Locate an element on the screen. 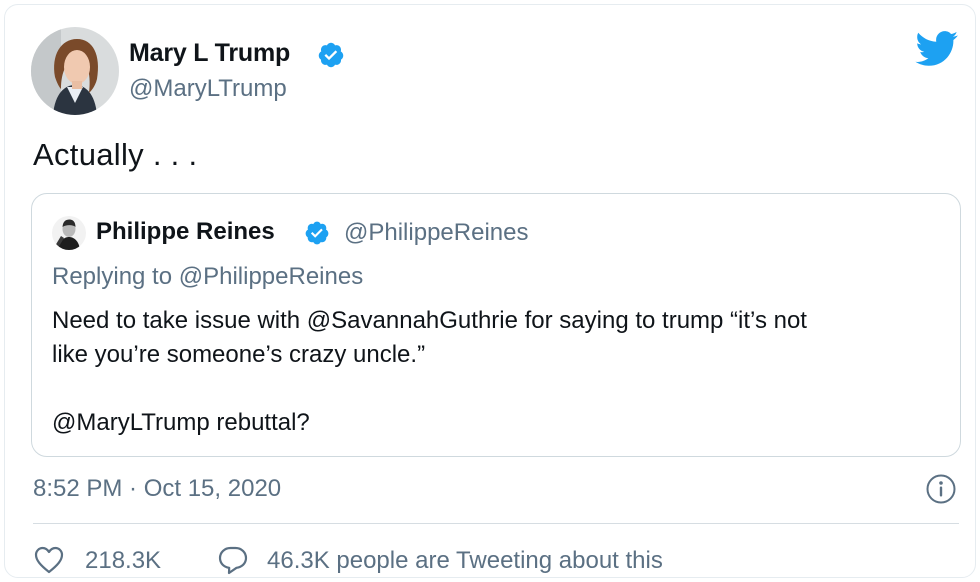 This screenshot has width=980, height=582. info-icon is located at coordinates (941, 489).